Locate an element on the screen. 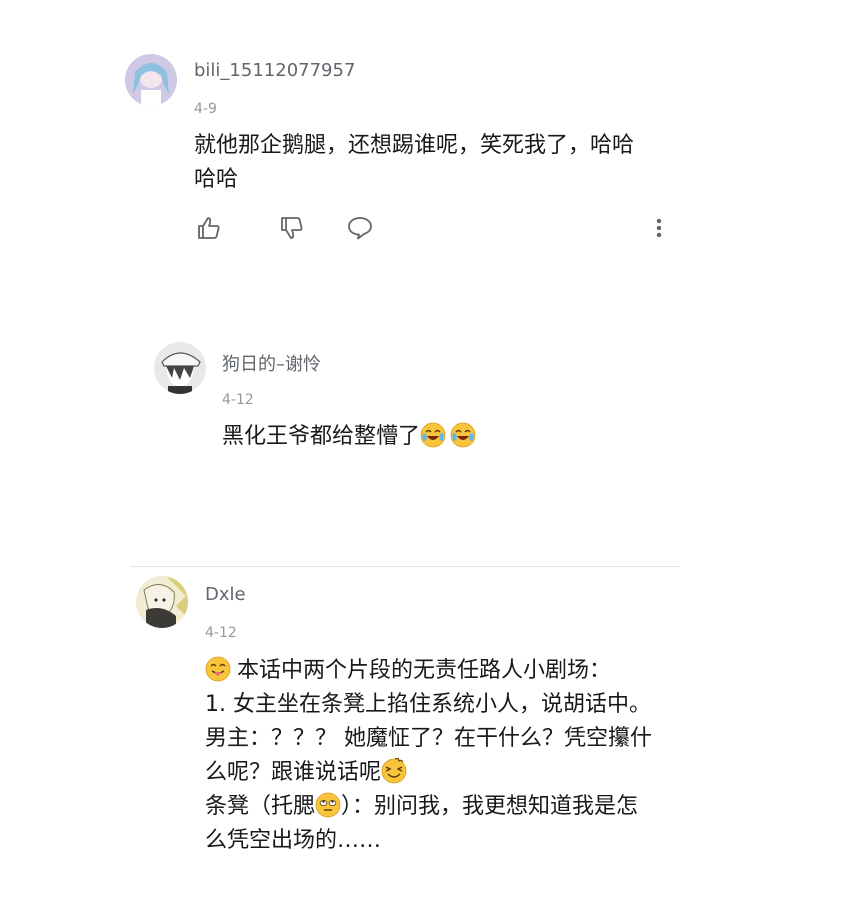 This screenshot has height=920, width=850. comment-text: 黑化王爷都给整懵了 is located at coordinates (462, 437).